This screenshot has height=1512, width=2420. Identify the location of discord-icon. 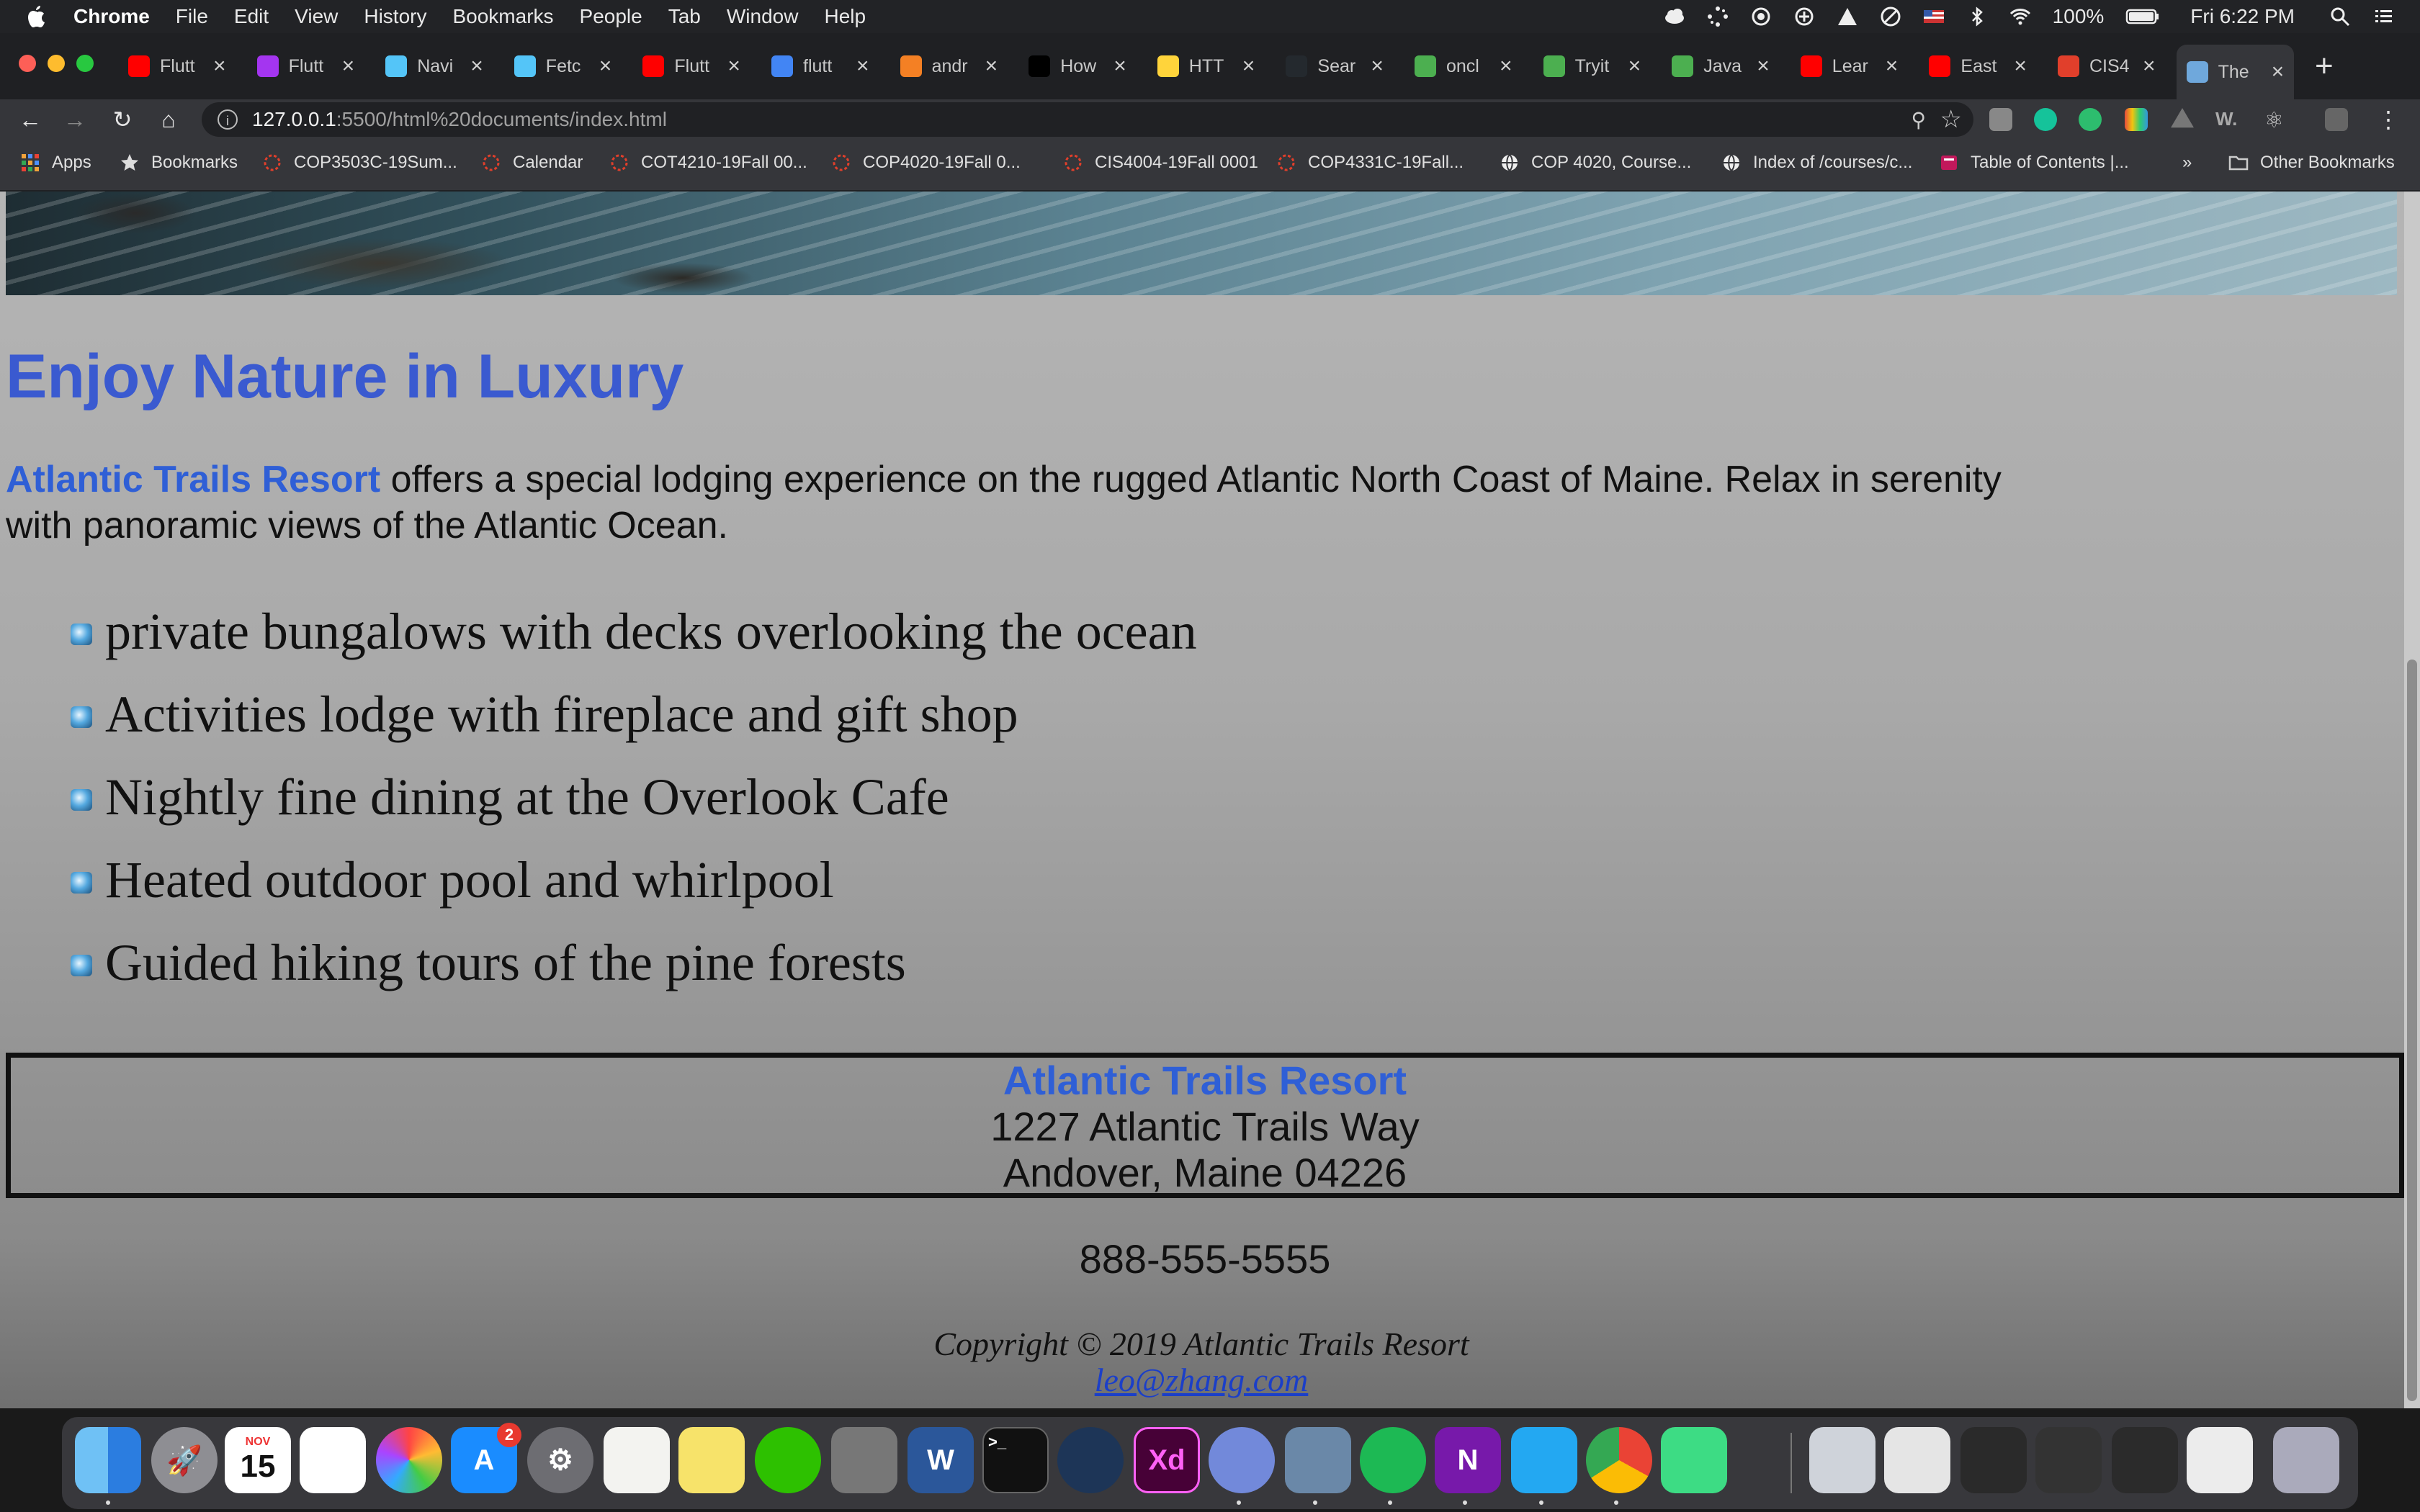
(1242, 1460).